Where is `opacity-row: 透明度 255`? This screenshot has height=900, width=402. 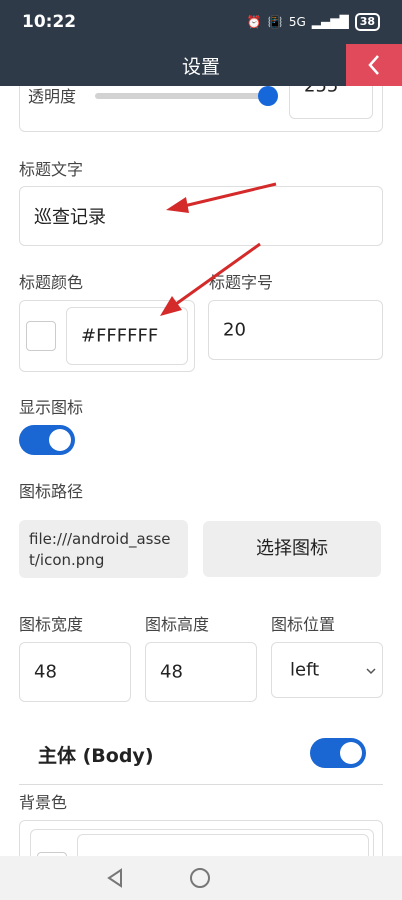 opacity-row: 透明度 255 is located at coordinates (201, 109).